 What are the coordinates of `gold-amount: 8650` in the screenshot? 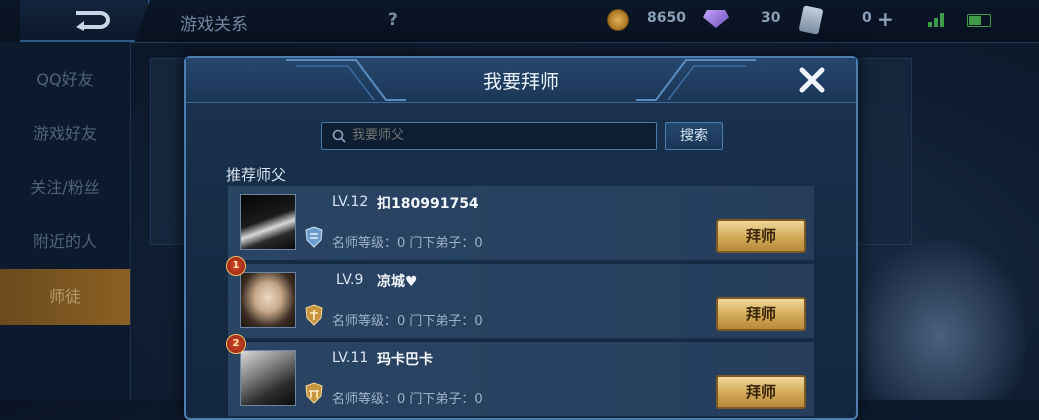 It's located at (666, 18).